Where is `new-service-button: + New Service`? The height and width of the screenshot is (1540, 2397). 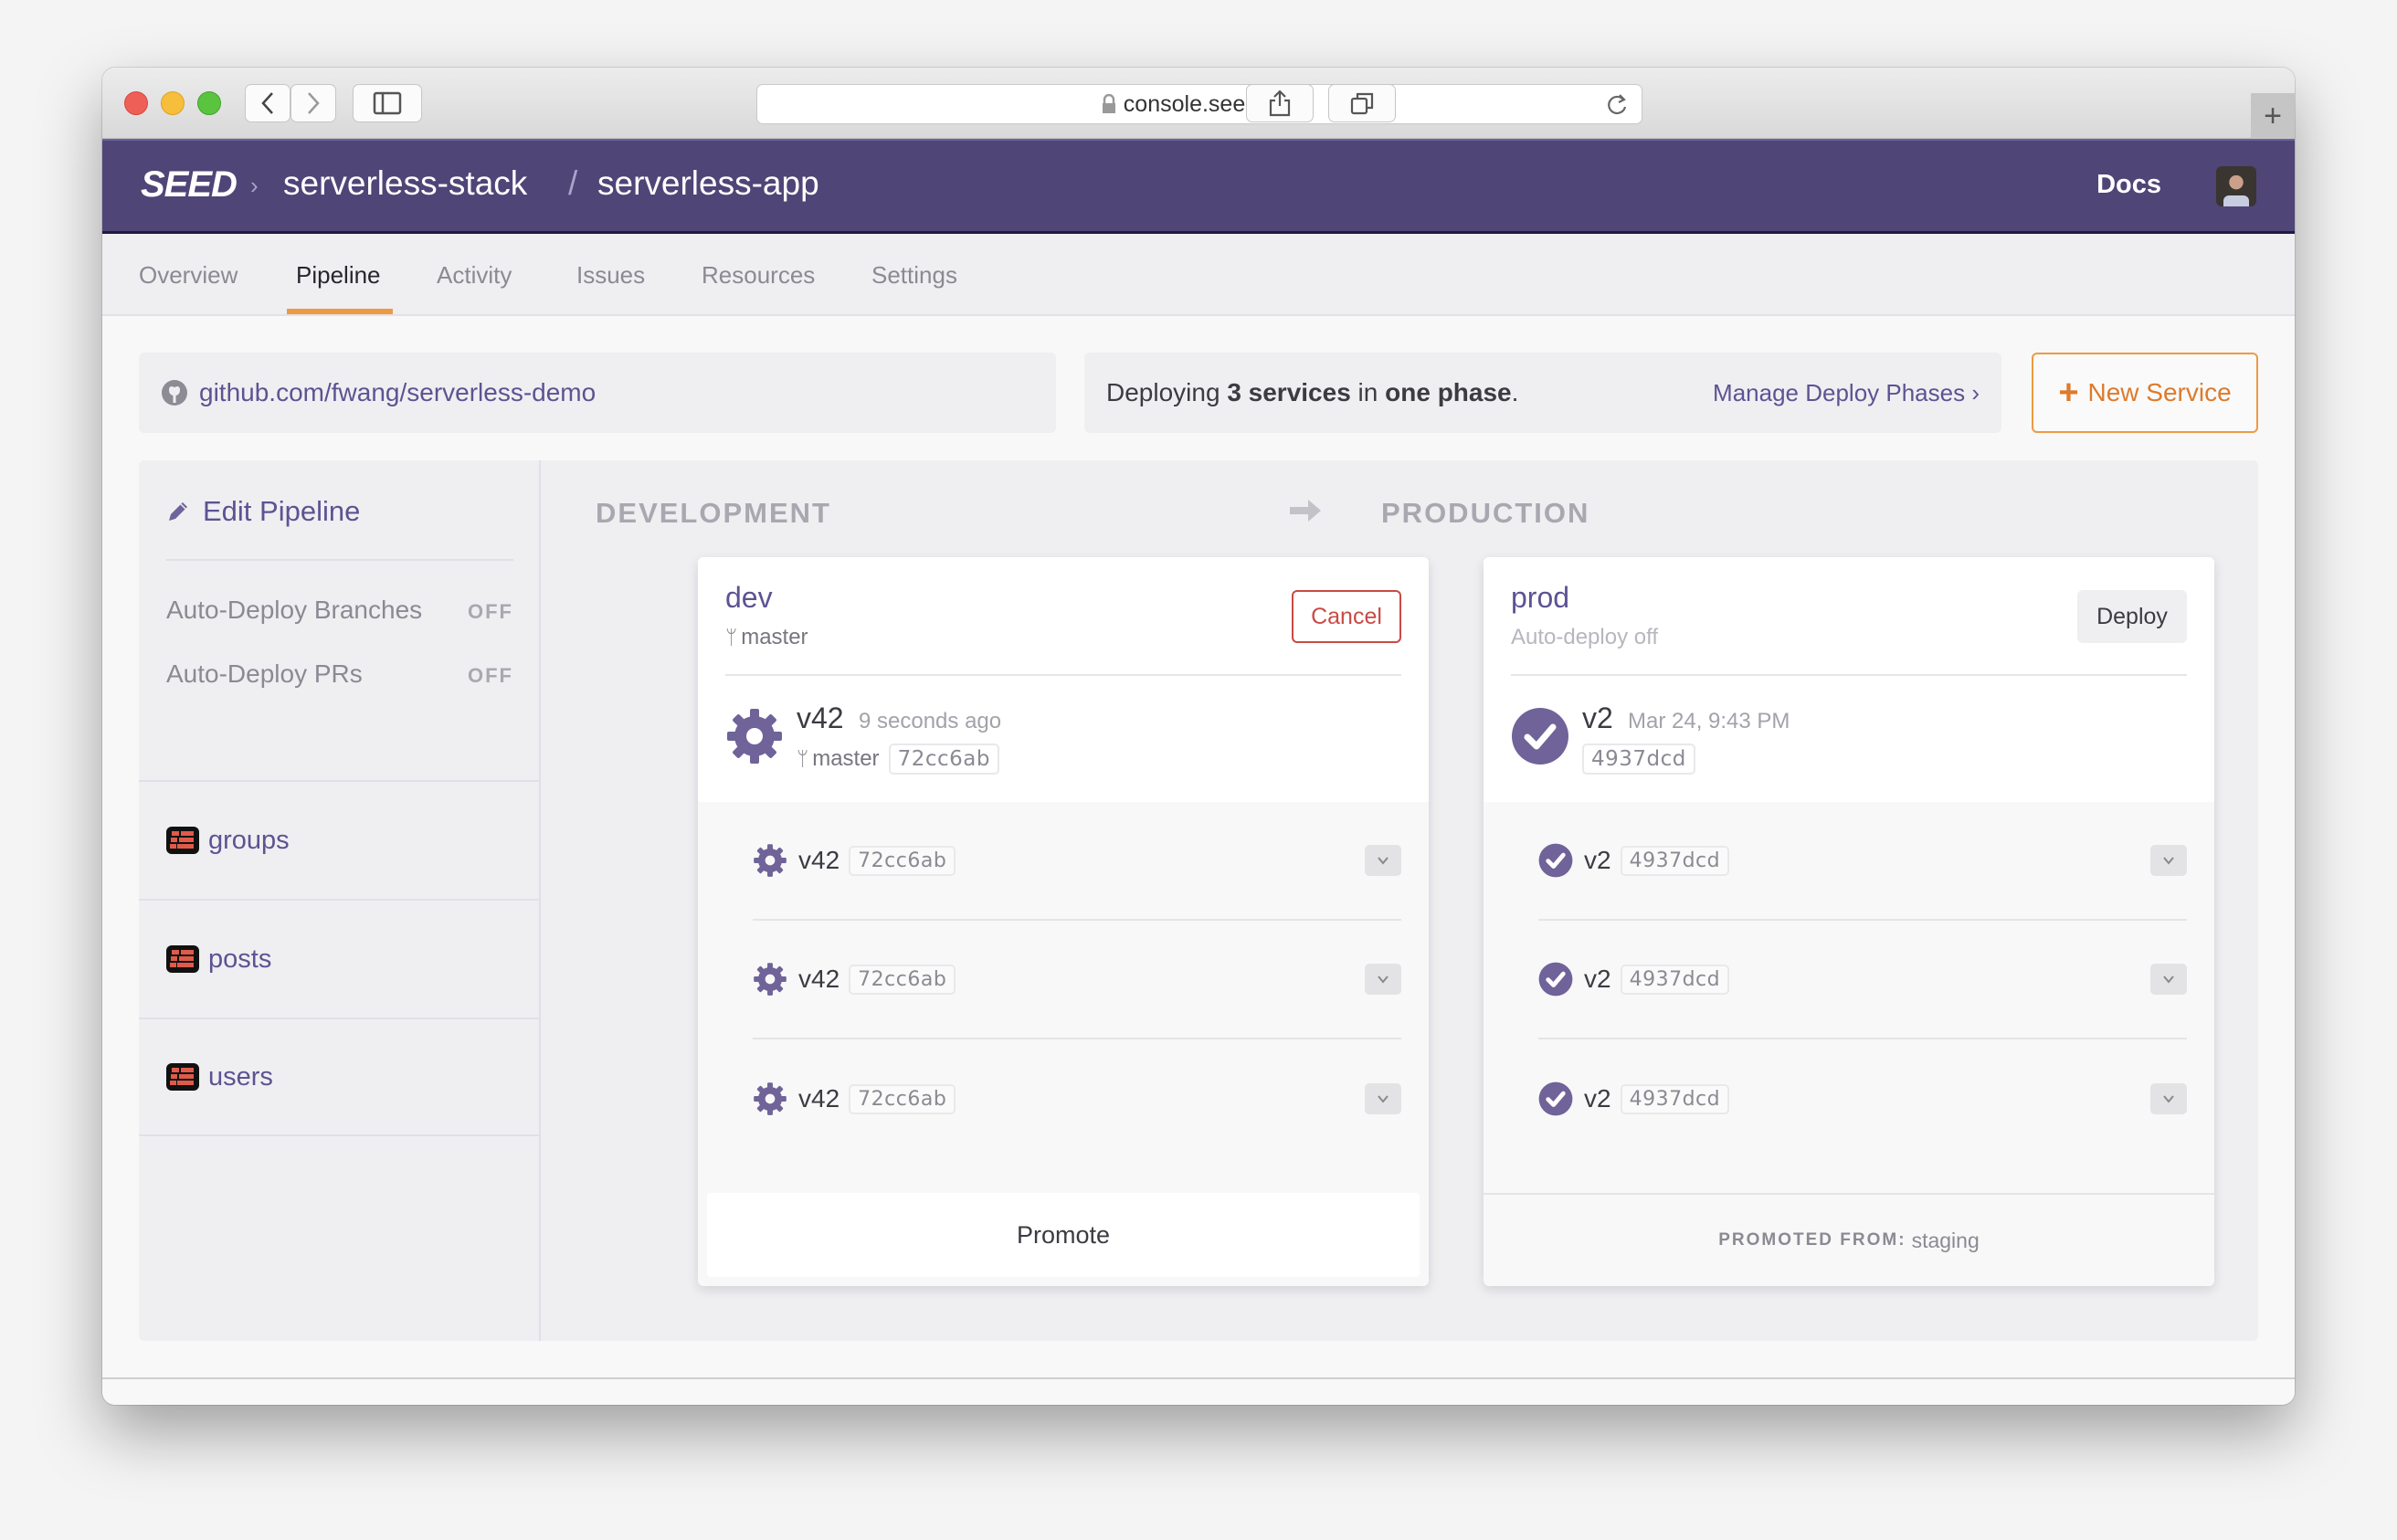
new-service-button: + New Service is located at coordinates (2145, 393).